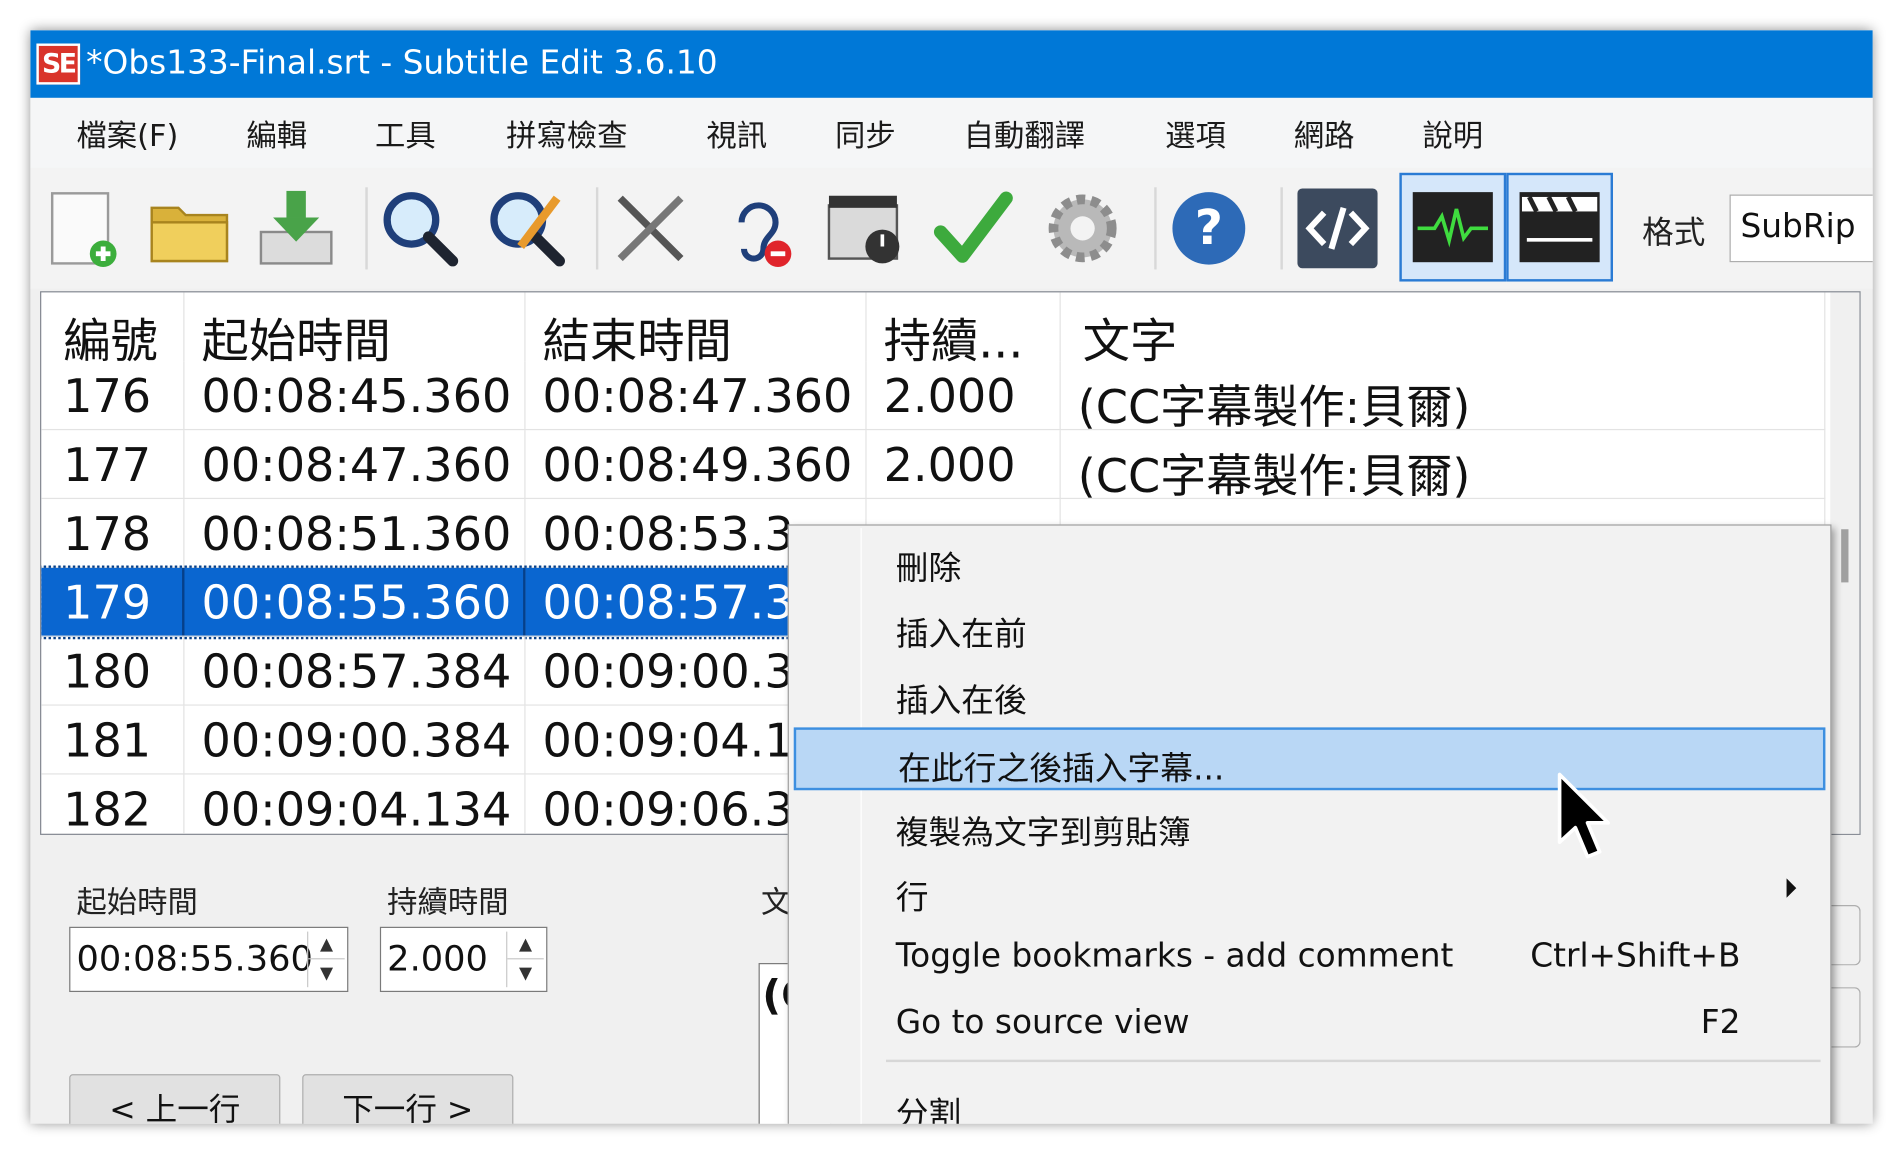 The width and height of the screenshot is (1903, 1160). Describe the element at coordinates (113, 533) in the screenshot. I see `cell-number: 178` at that location.